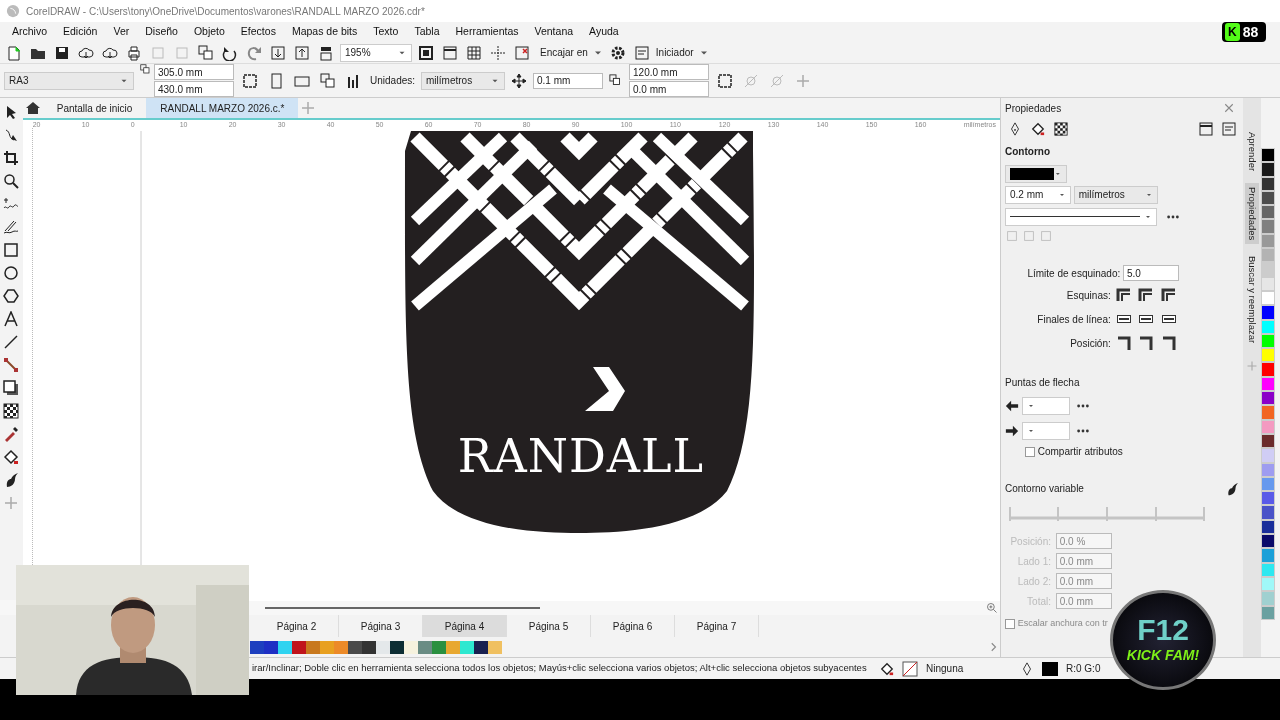  What do you see at coordinates (487, 32) in the screenshot?
I see `menu-item: Herramientas` at bounding box center [487, 32].